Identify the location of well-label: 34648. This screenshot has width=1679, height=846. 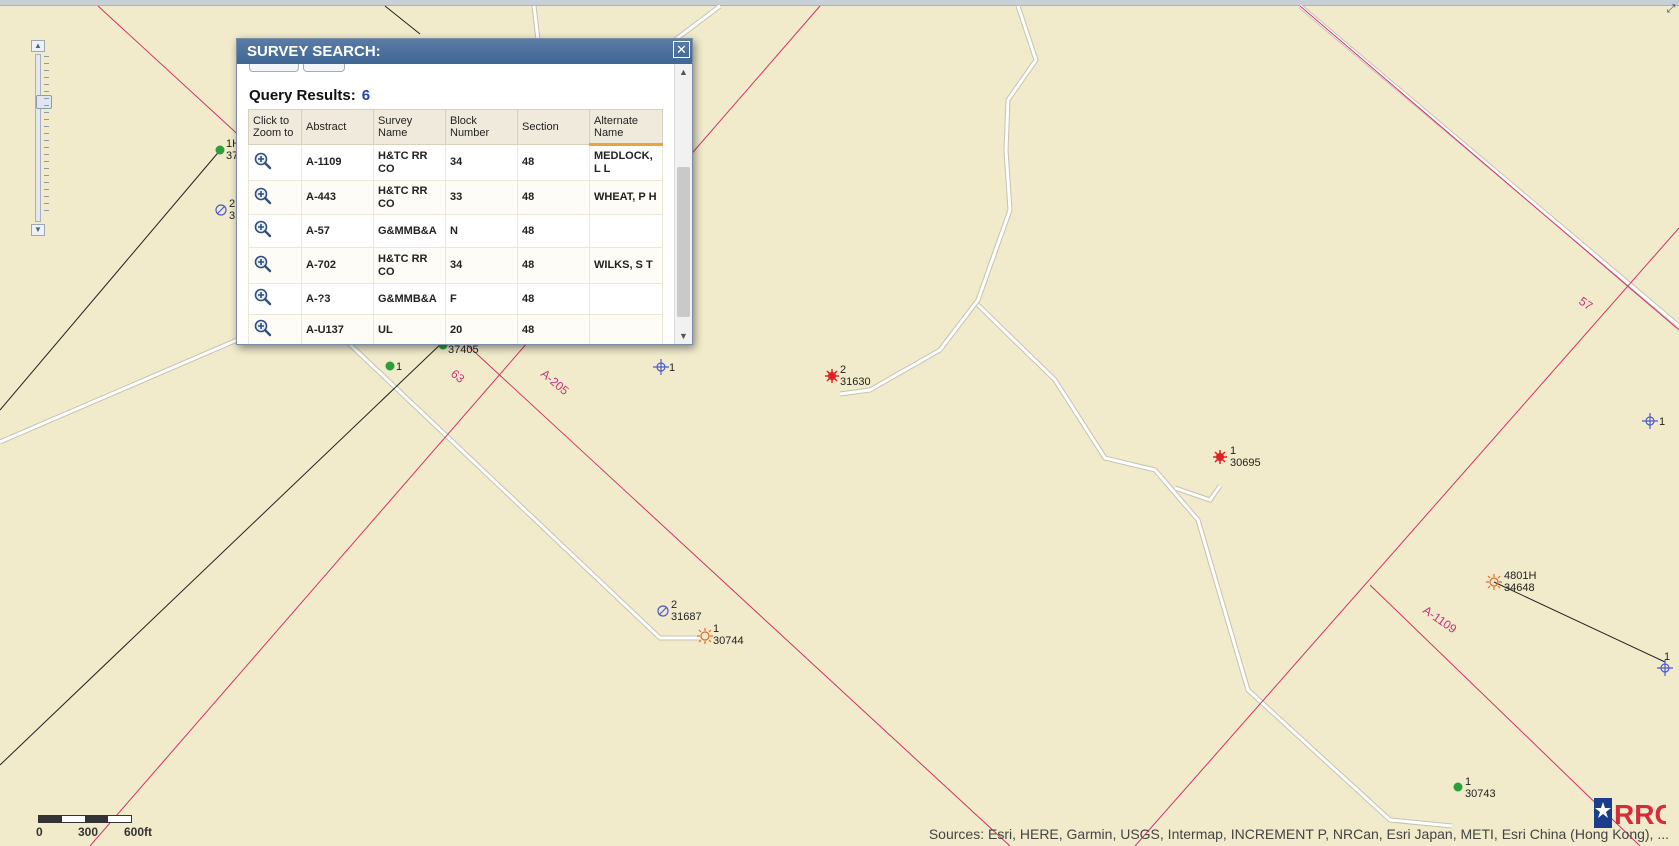
(1519, 588).